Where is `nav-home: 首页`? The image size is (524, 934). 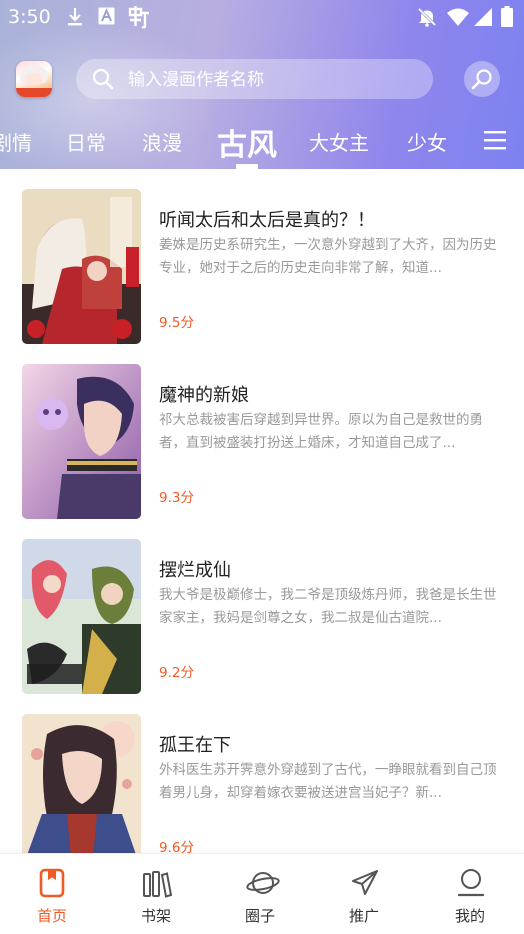 nav-home: 首页 is located at coordinates (52, 894).